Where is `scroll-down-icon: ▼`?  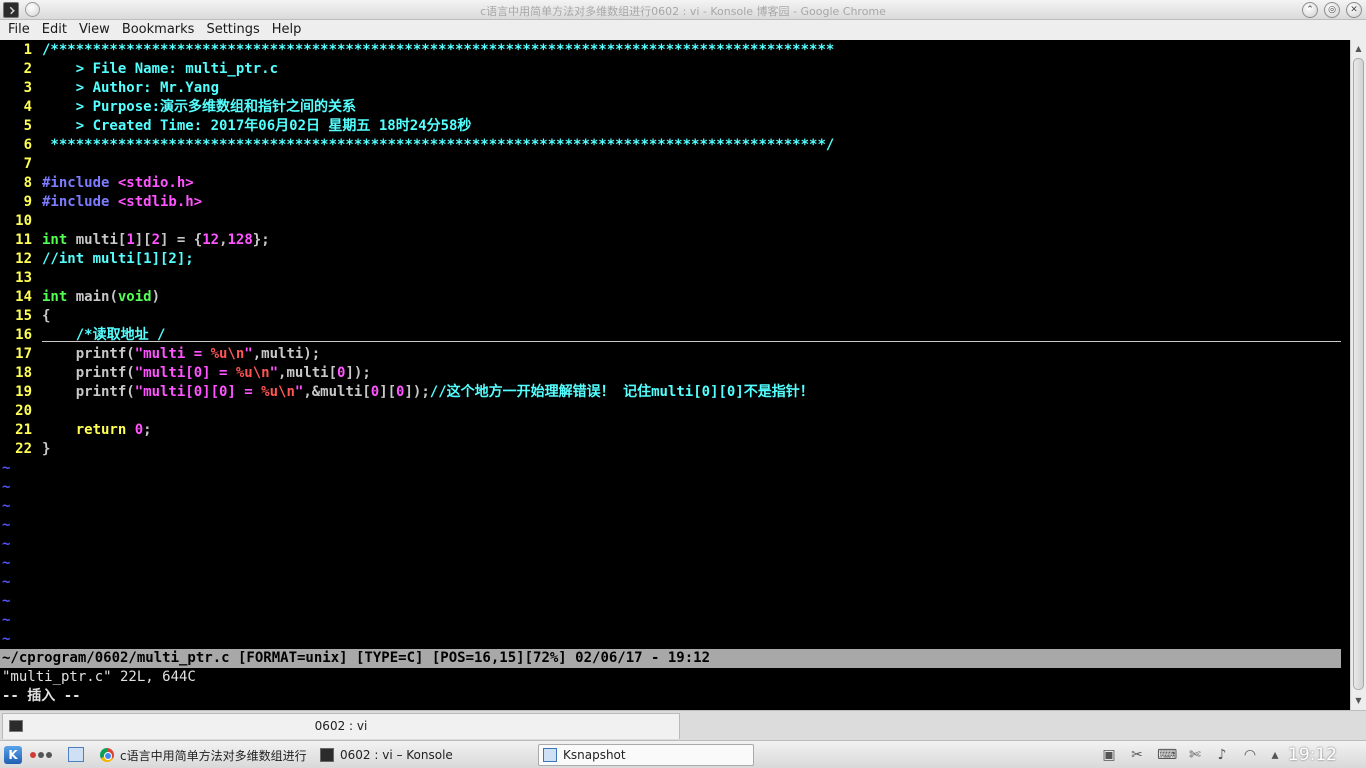 scroll-down-icon: ▼ is located at coordinates (1358, 700).